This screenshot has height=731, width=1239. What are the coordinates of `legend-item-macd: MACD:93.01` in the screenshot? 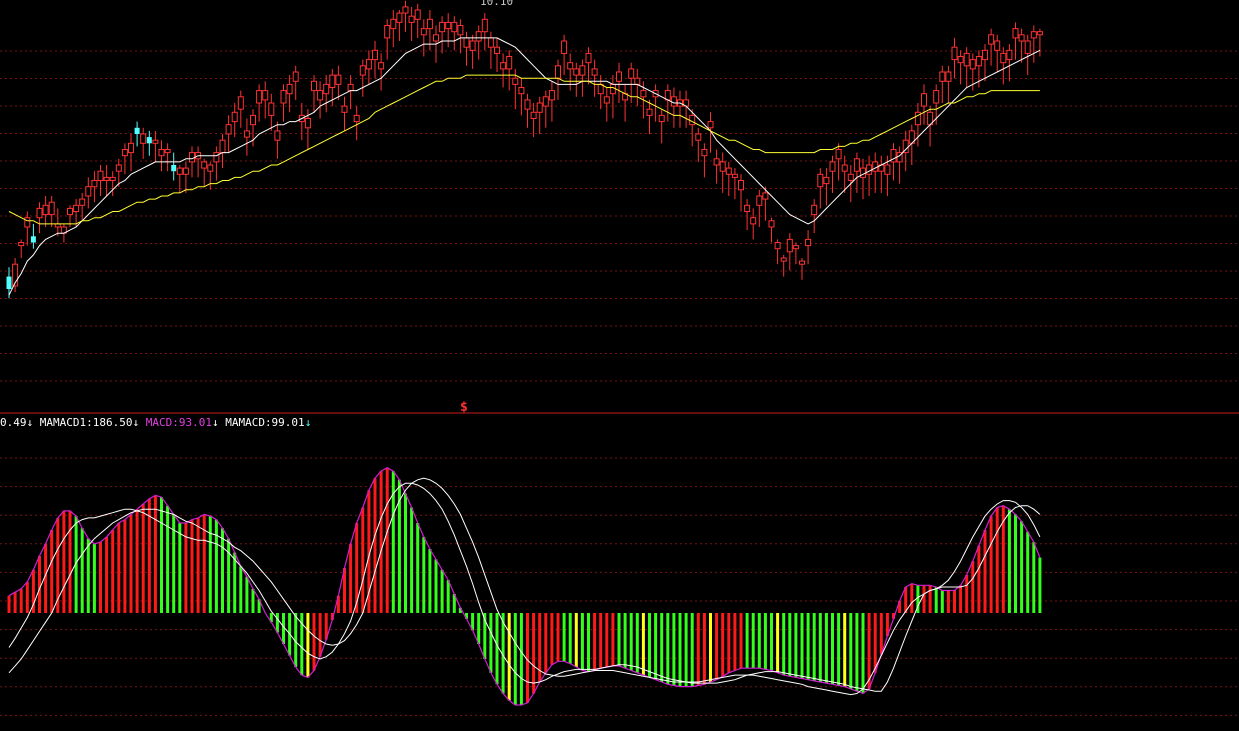 It's located at (178, 422).